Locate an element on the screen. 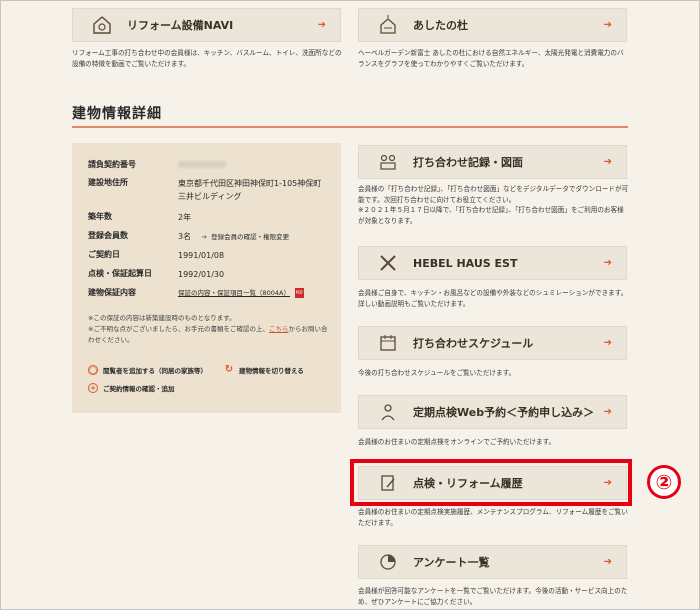 This screenshot has height=610, width=700. survey-list-button: アンケート一覧 ➔ is located at coordinates (492, 562).